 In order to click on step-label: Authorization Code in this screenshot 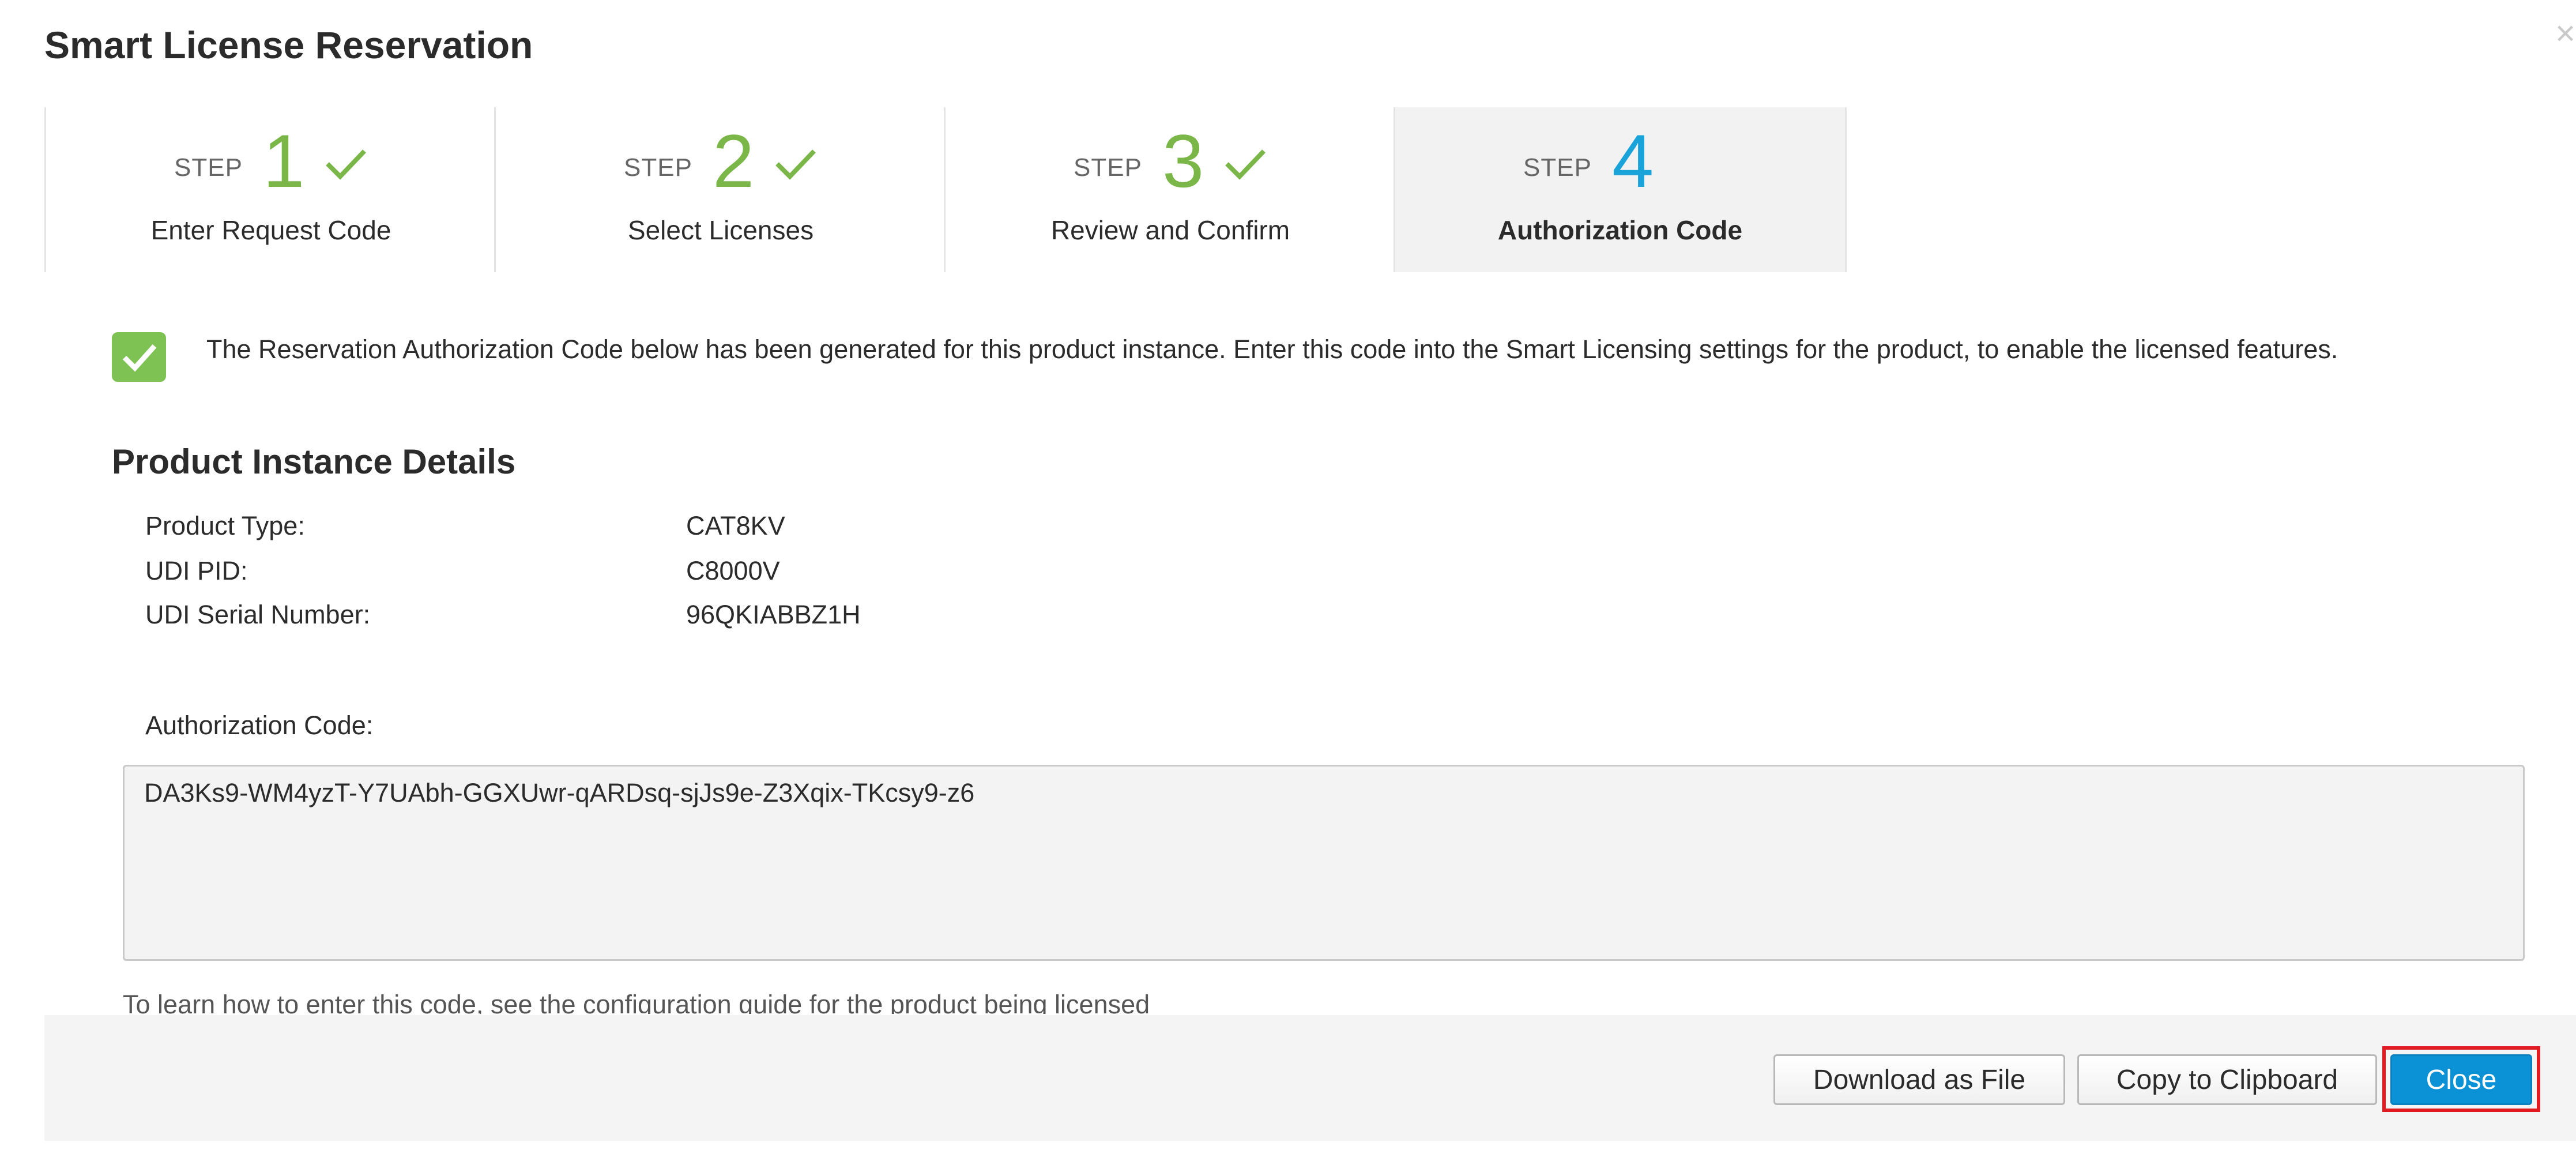, I will do `click(1620, 230)`.